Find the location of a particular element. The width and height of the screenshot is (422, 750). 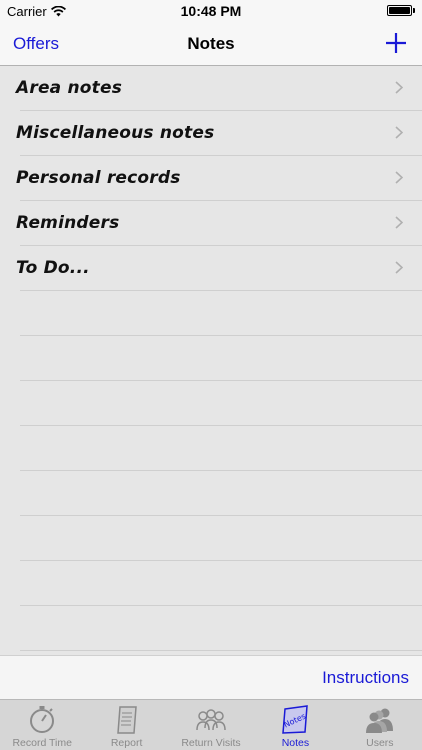

report-icon is located at coordinates (126, 720).